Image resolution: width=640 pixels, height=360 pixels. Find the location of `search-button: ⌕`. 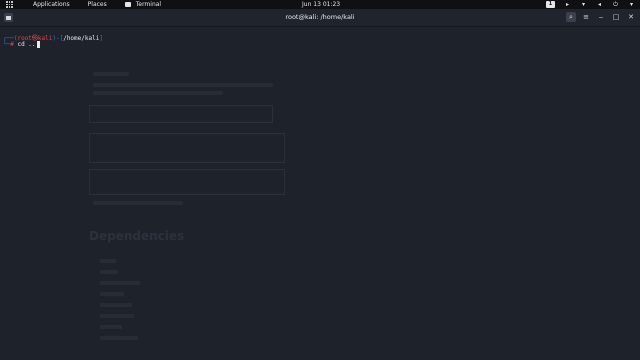

search-button: ⌕ is located at coordinates (571, 17).